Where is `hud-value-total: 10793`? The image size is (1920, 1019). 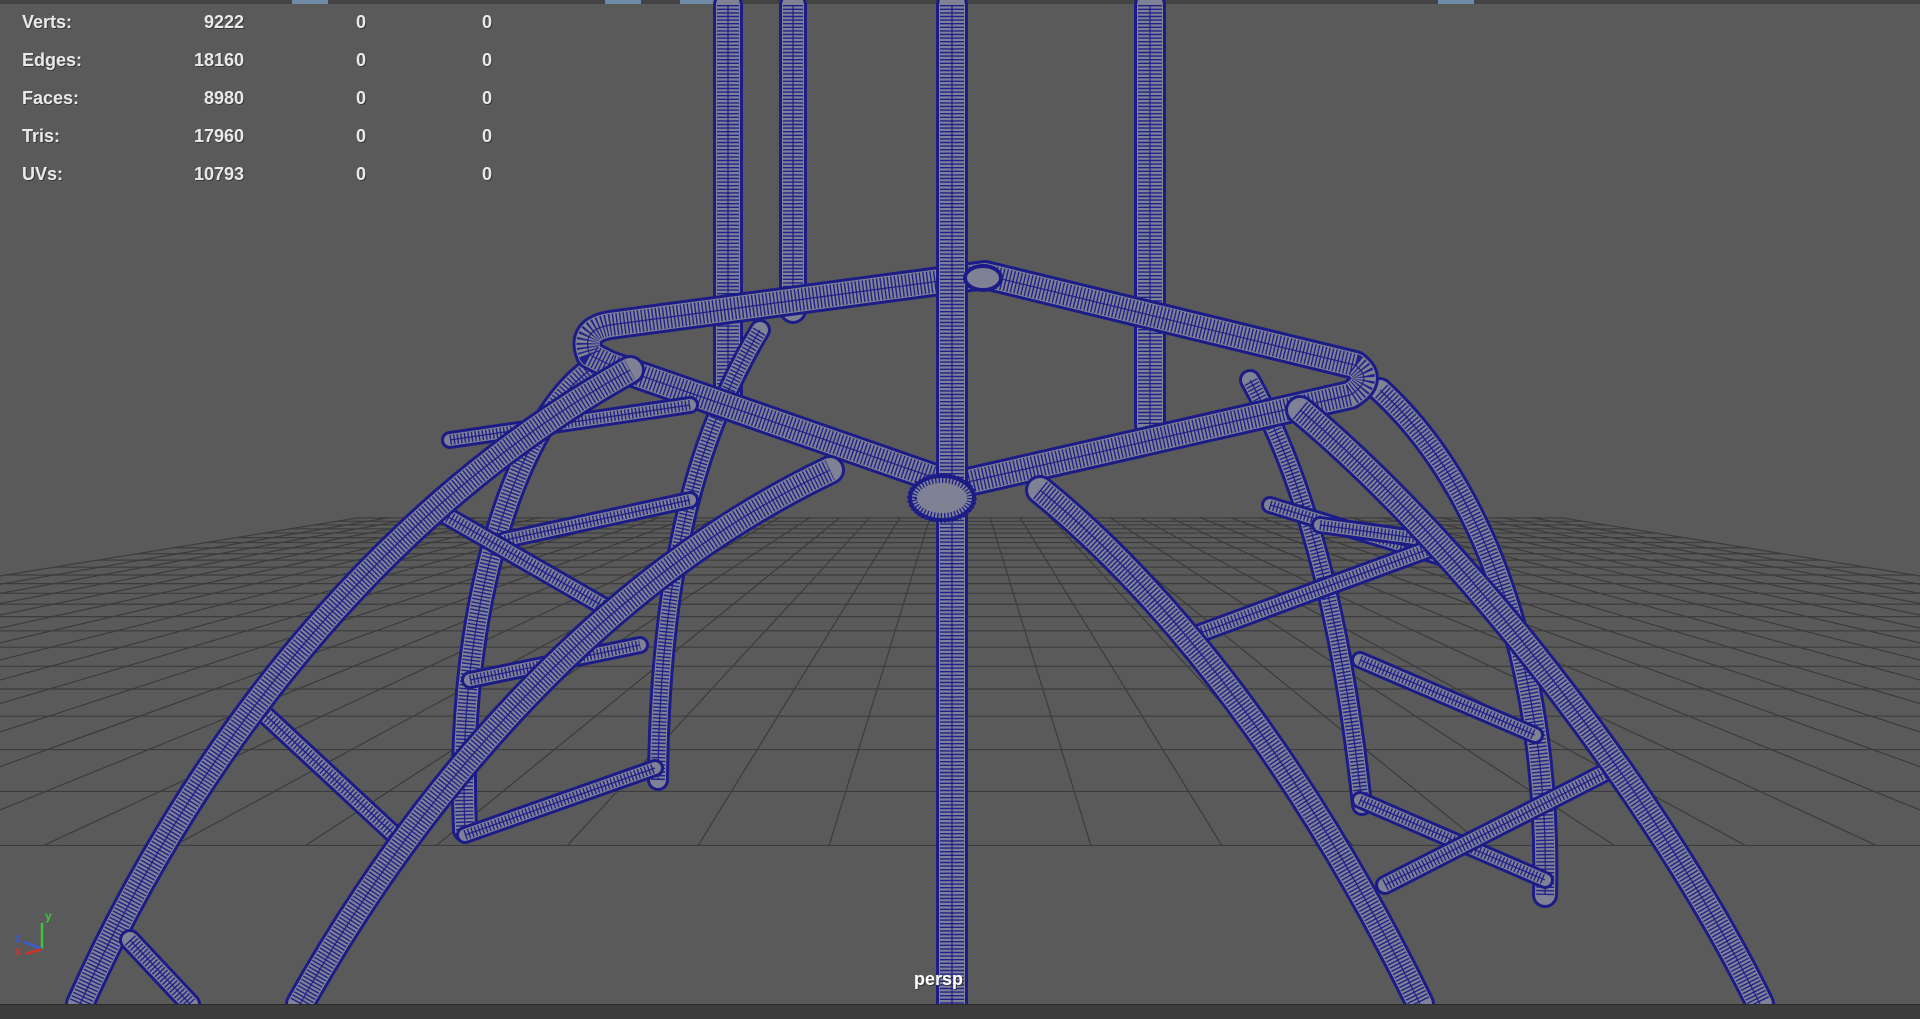 hud-value-total: 10793 is located at coordinates (218, 174).